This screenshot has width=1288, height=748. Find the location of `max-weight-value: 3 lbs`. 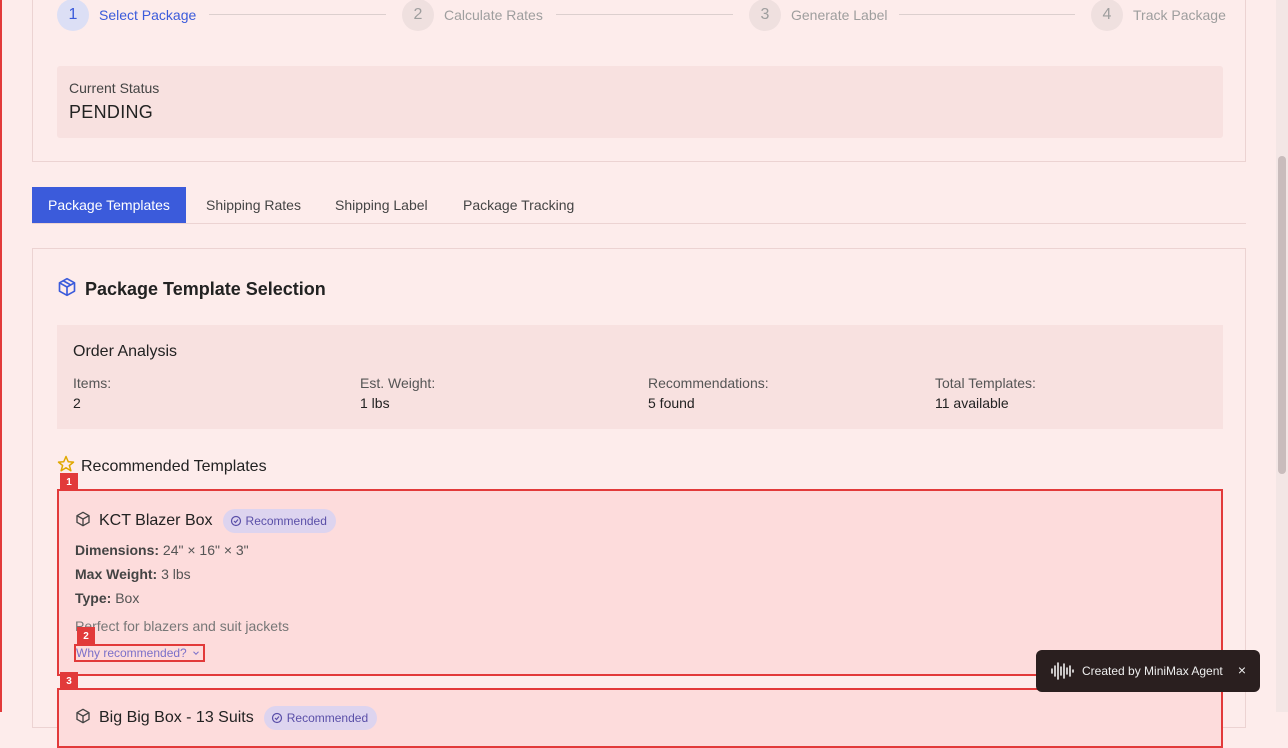

max-weight-value: 3 lbs is located at coordinates (176, 574).